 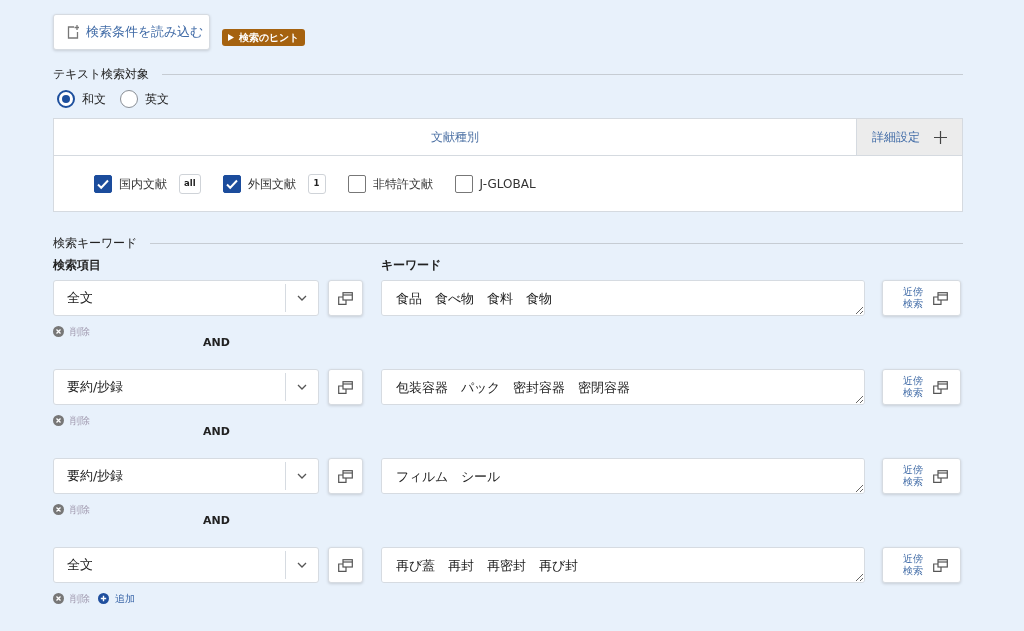 What do you see at coordinates (101, 74) in the screenshot?
I see `section-heading: テキスト検索対象` at bounding box center [101, 74].